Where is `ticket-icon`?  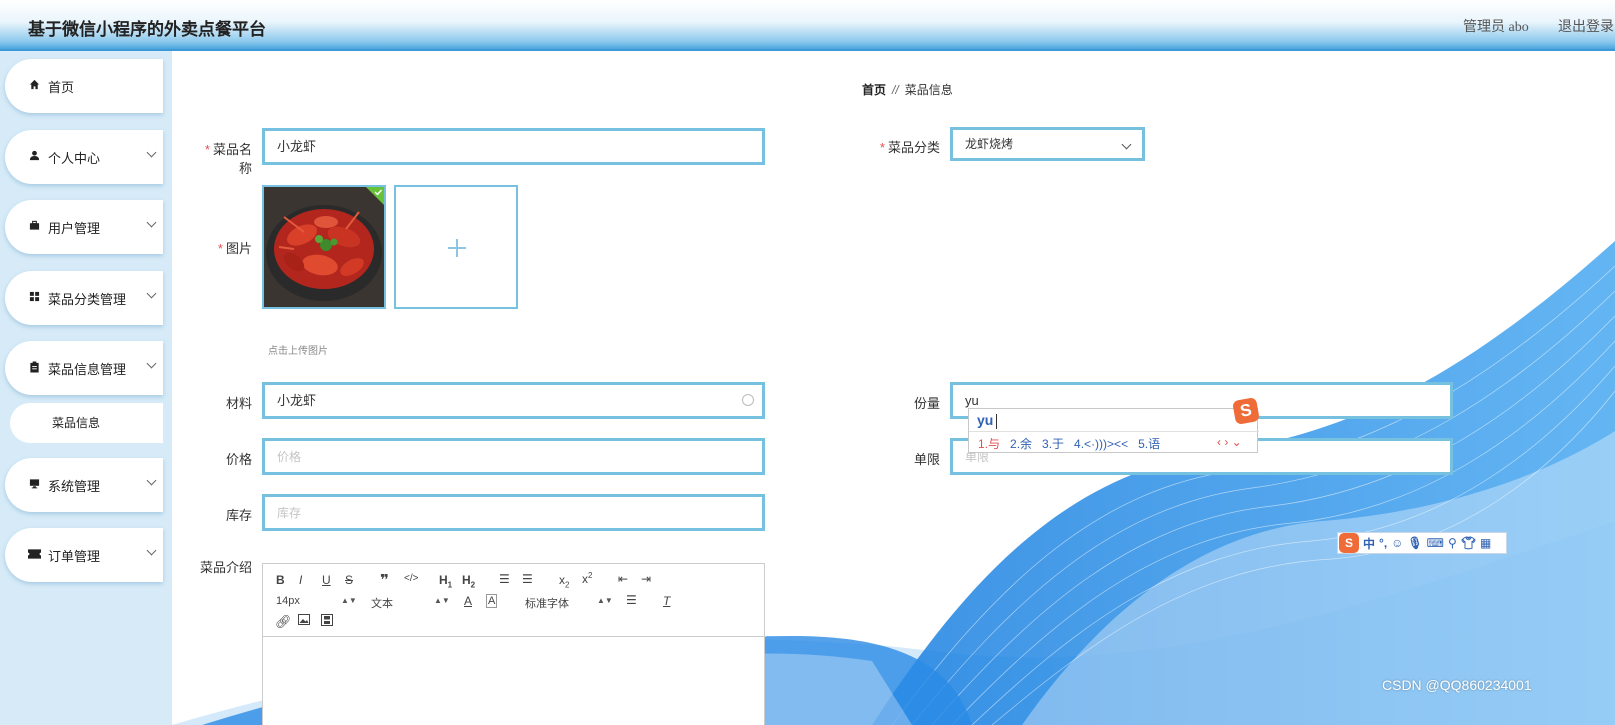 ticket-icon is located at coordinates (34, 555).